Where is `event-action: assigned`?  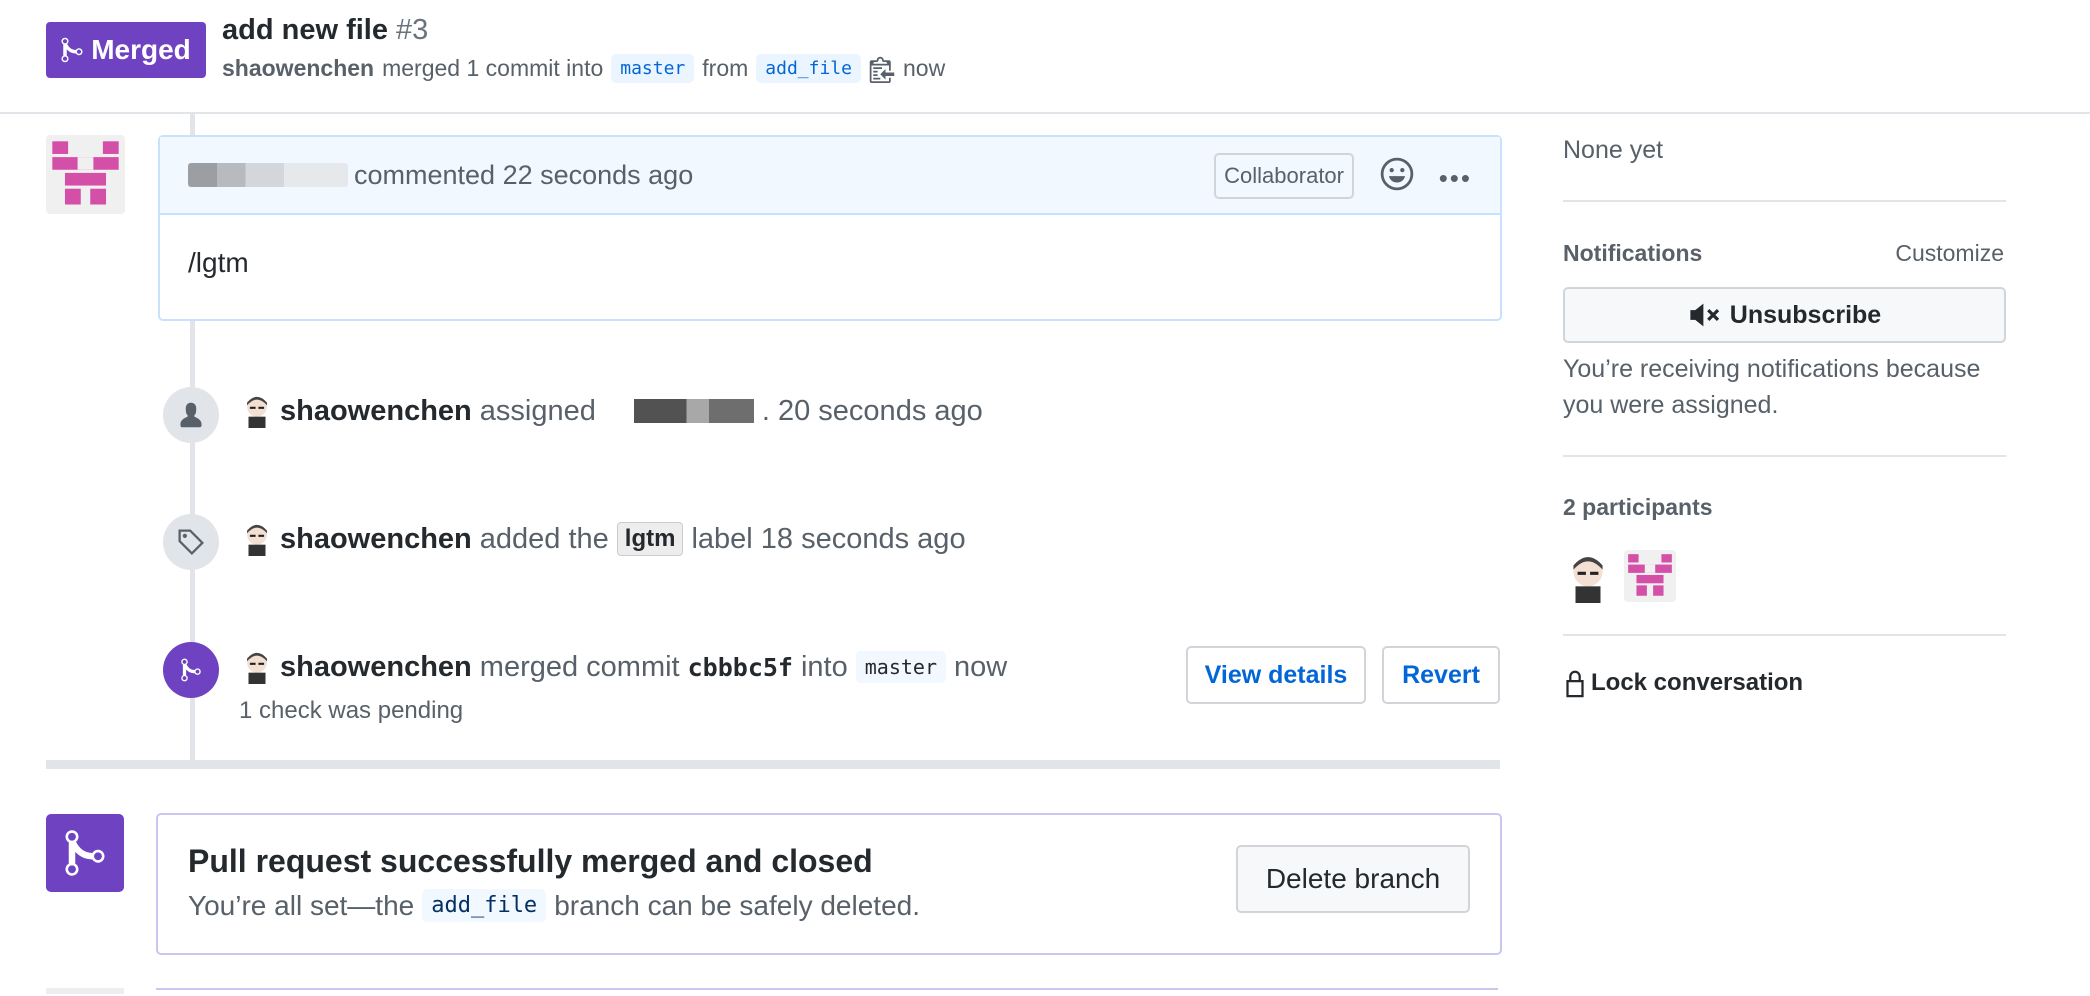
event-action: assigned is located at coordinates (537, 410).